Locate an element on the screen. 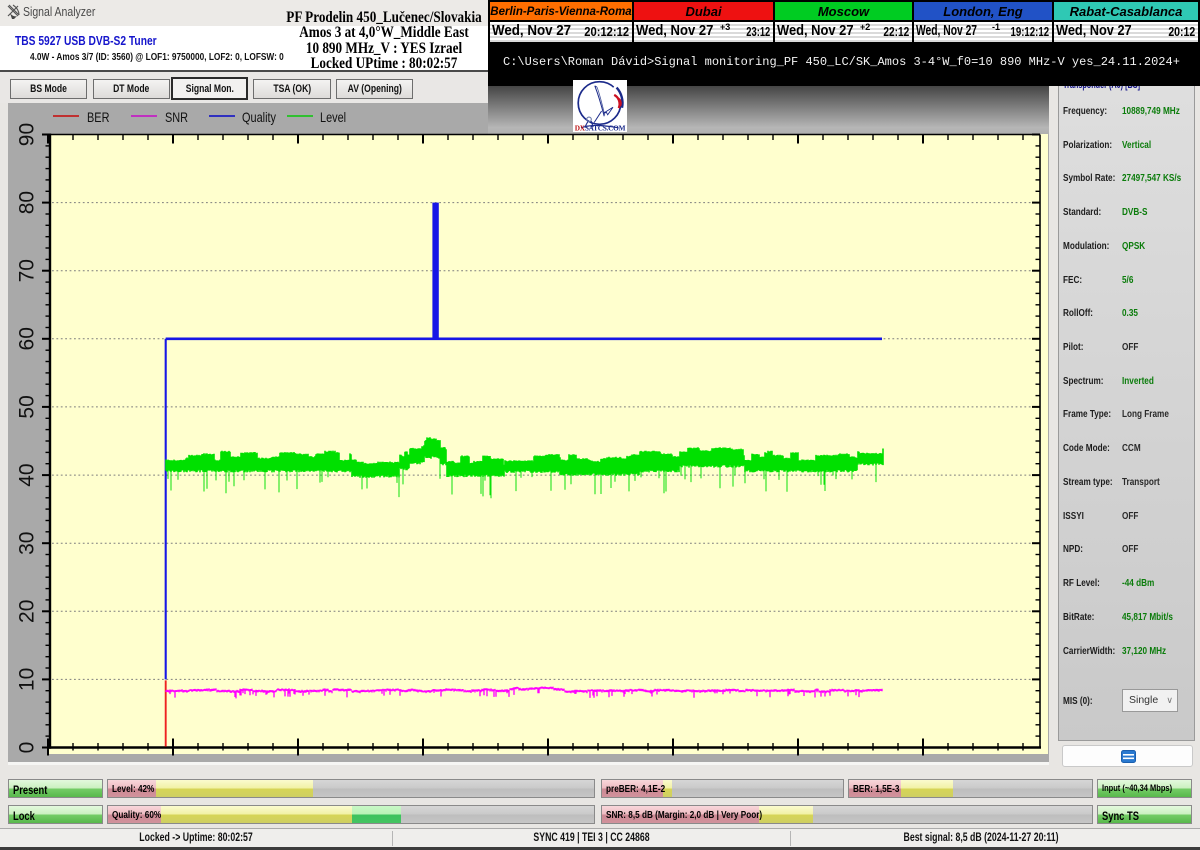 This screenshot has height=850, width=1200. svg-text: 80 is located at coordinates (27, 202).